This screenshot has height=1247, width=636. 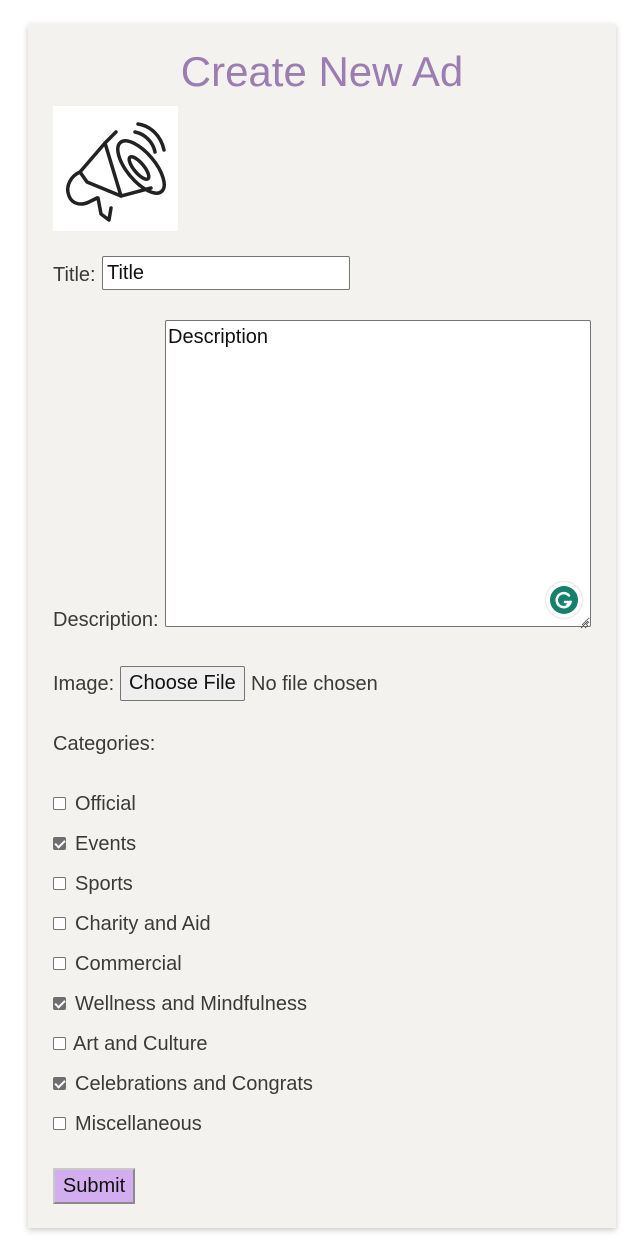 I want to click on image-label: Image:, so click(x=84, y=684).